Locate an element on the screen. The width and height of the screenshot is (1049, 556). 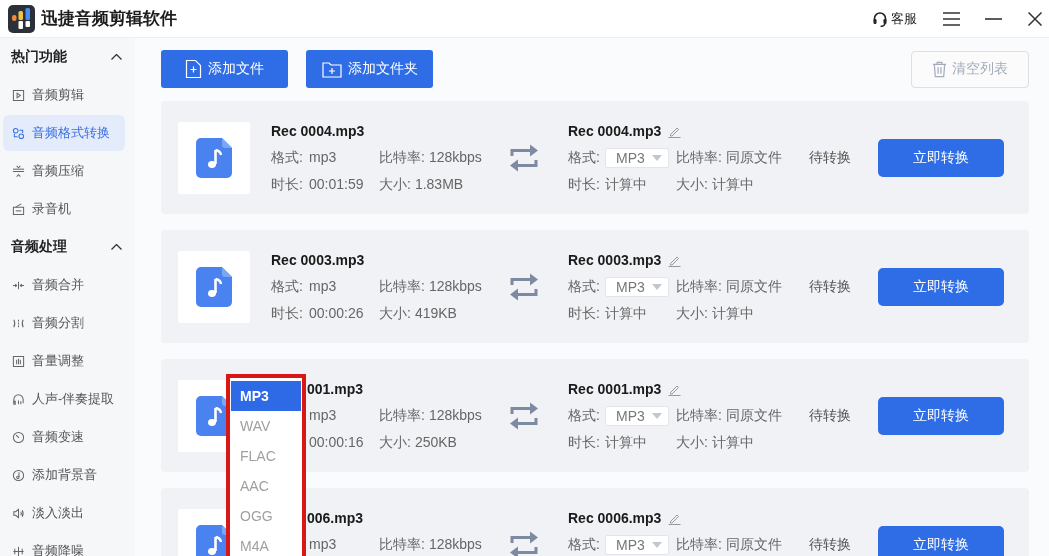
sidebar-item: 音频分割 is located at coordinates (64, 323).